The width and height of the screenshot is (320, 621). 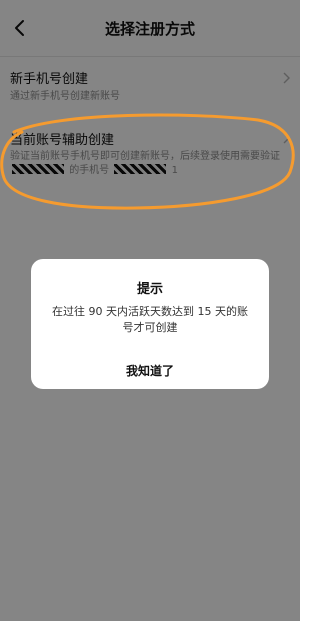 What do you see at coordinates (150, 371) in the screenshot?
I see `got-it-button: 我知道了` at bounding box center [150, 371].